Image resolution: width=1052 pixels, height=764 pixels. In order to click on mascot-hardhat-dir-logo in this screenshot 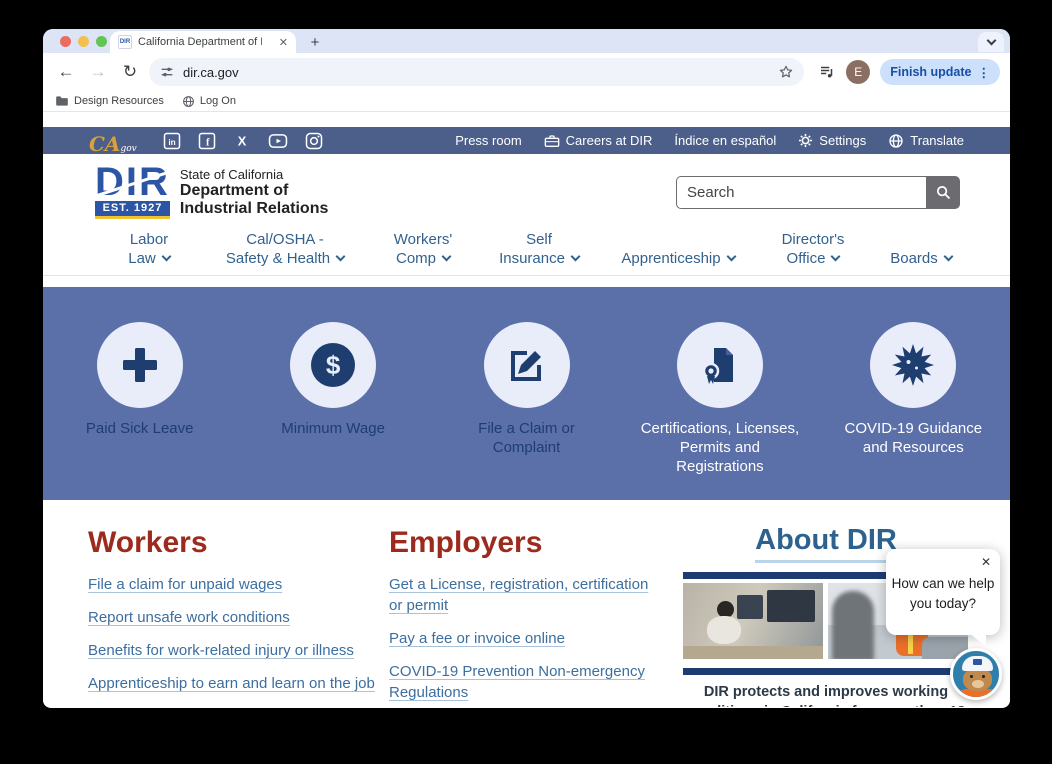, I will do `click(977, 662)`.